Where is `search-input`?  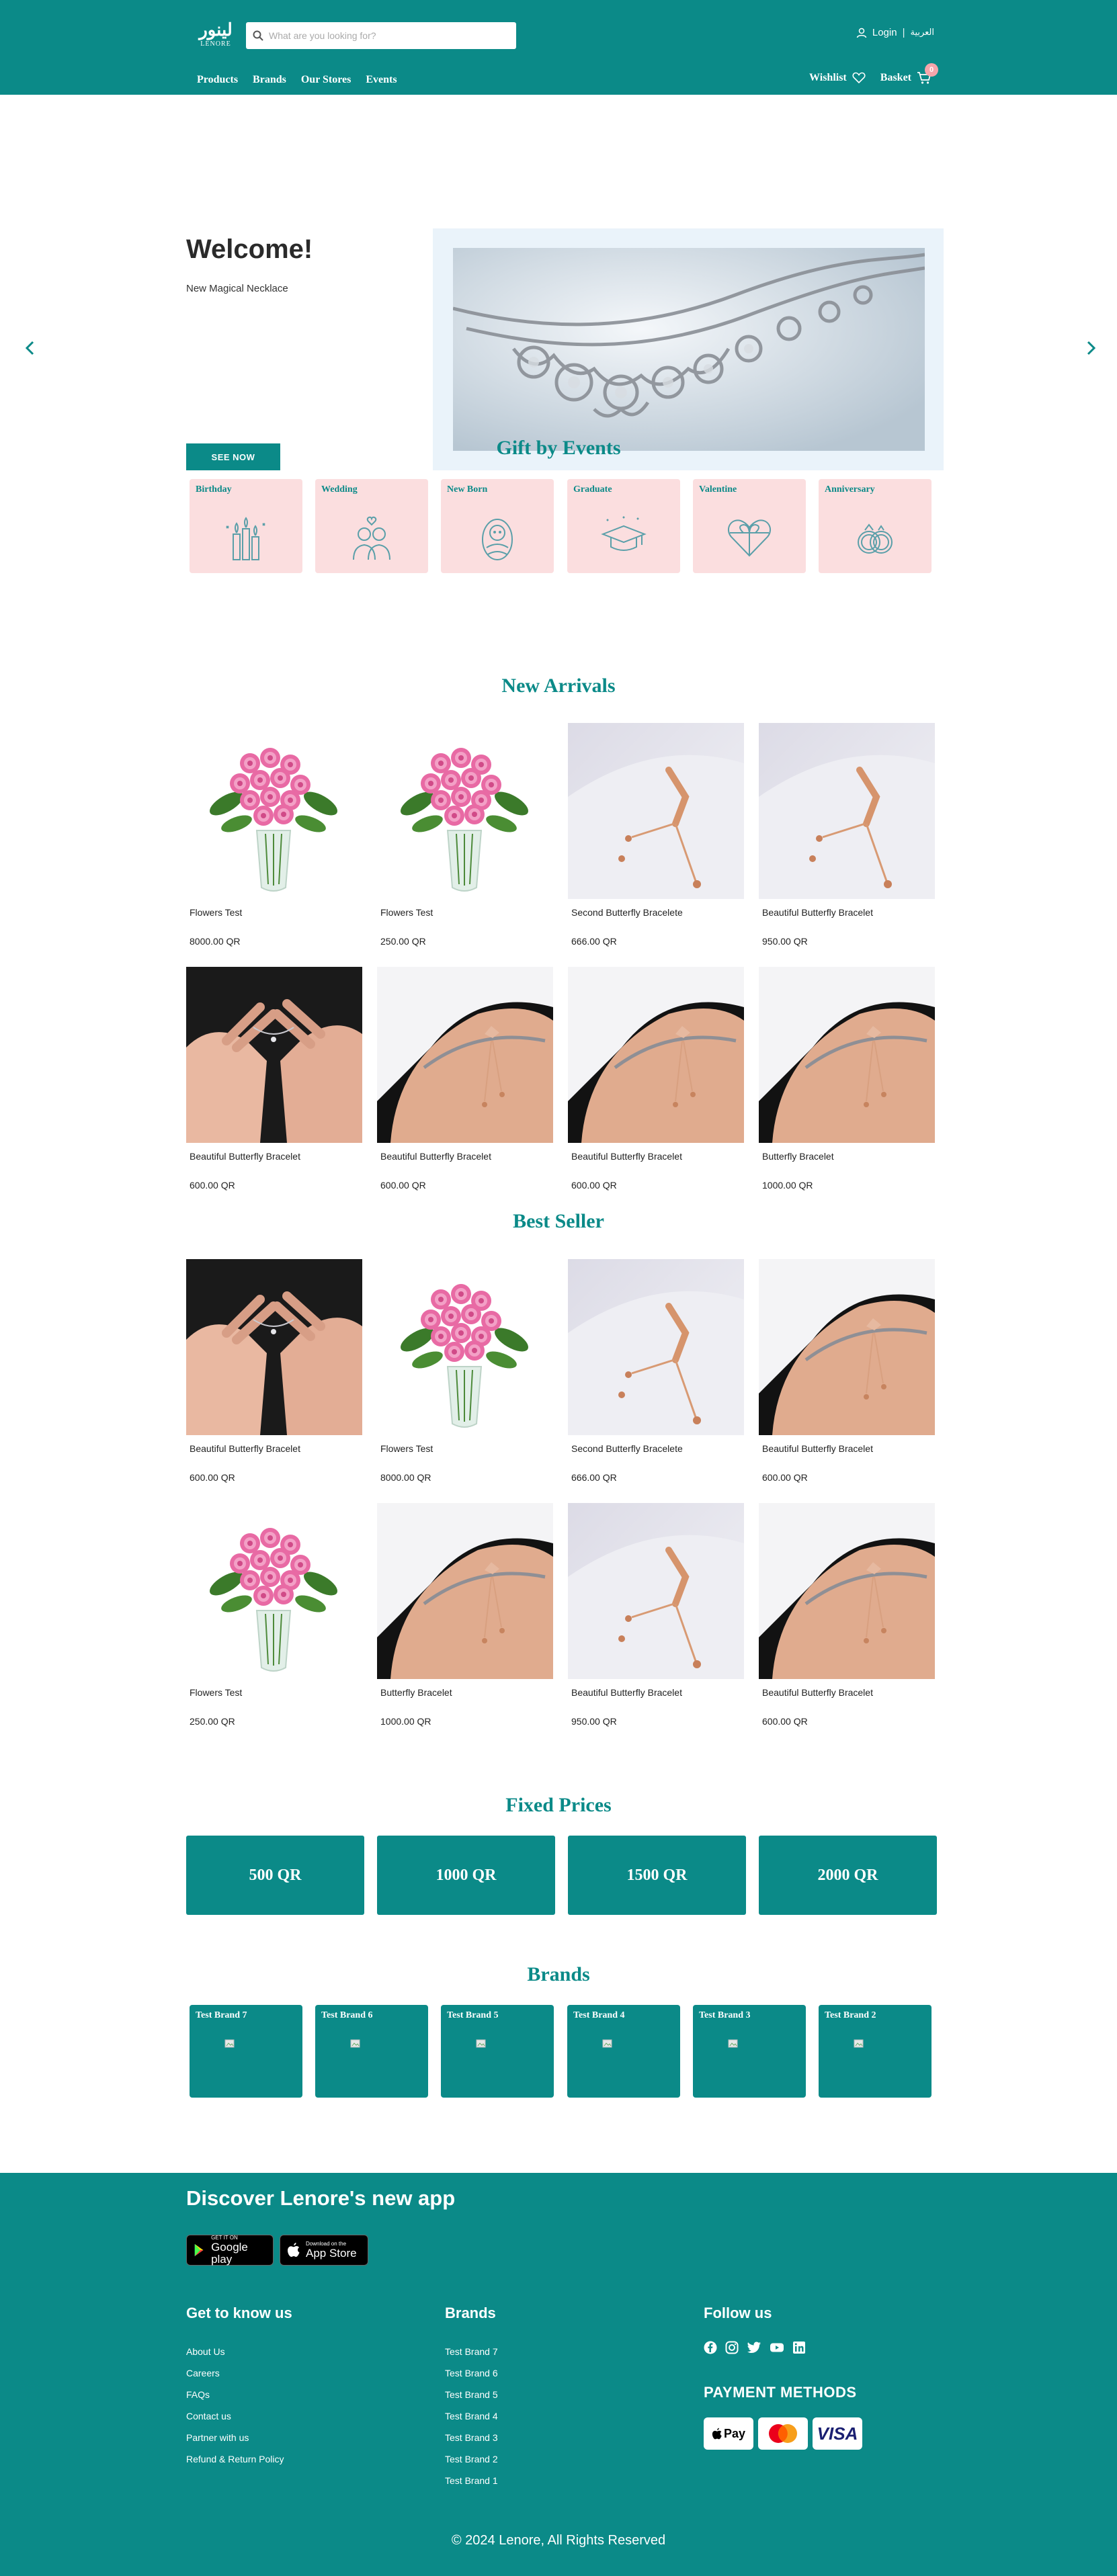
search-input is located at coordinates (390, 35).